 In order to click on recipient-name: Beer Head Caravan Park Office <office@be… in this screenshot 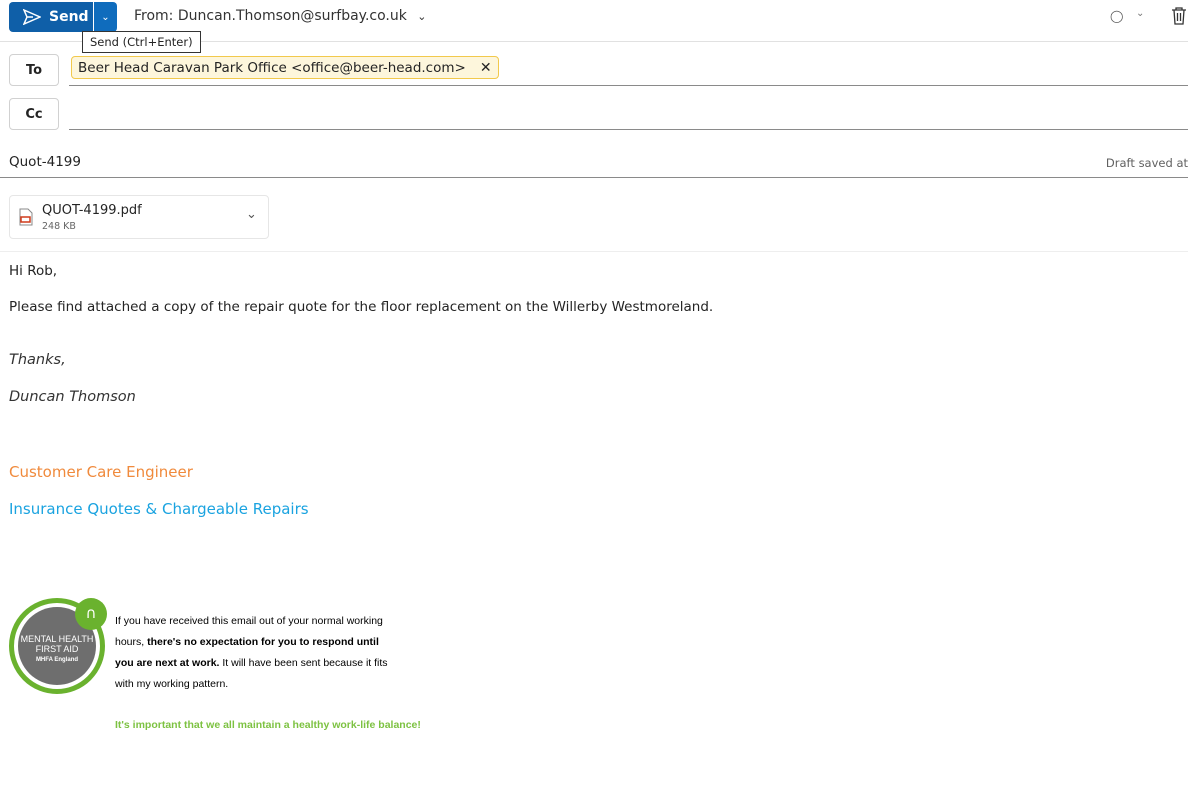, I will do `click(272, 67)`.